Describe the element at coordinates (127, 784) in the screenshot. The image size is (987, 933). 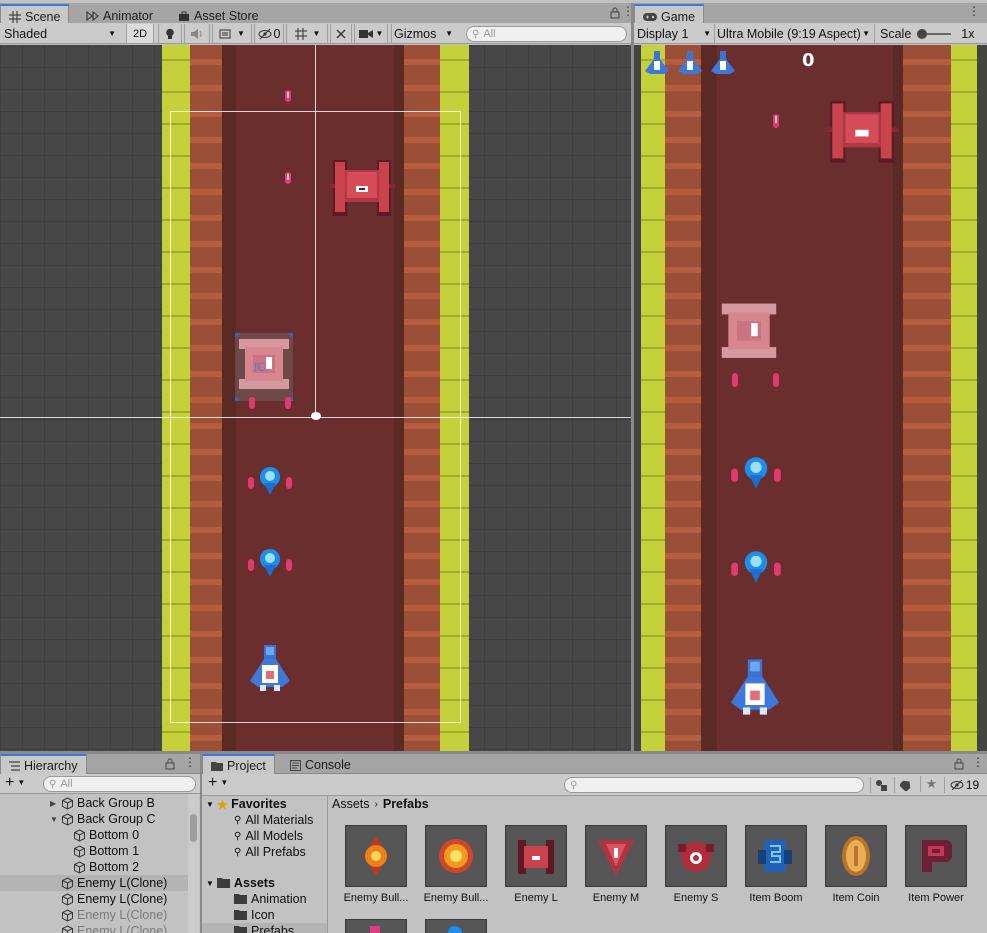
I see `hierarchy-search-input` at that location.